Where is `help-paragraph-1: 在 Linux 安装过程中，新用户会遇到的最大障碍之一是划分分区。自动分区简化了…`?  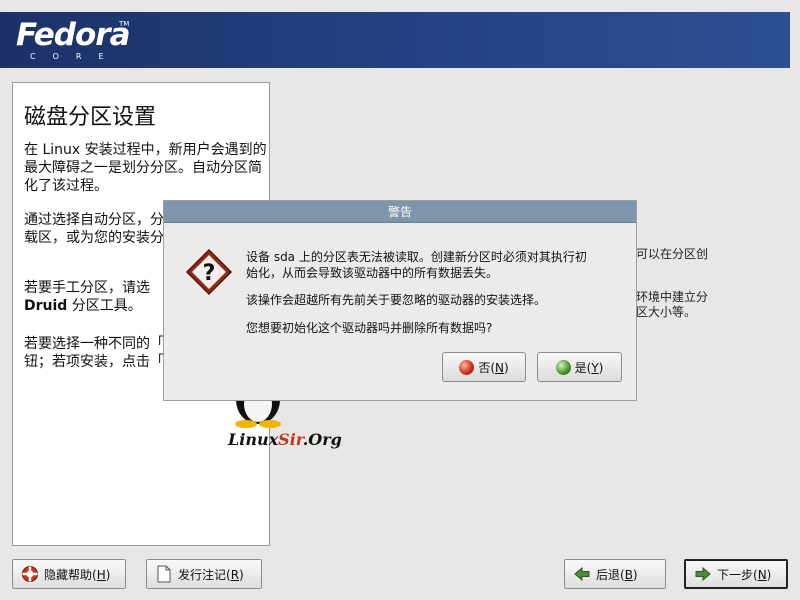
help-paragraph-1: 在 Linux 安装过程中，新用户会遇到的最大障碍之一是划分分区。自动分区简化了… is located at coordinates (145, 168).